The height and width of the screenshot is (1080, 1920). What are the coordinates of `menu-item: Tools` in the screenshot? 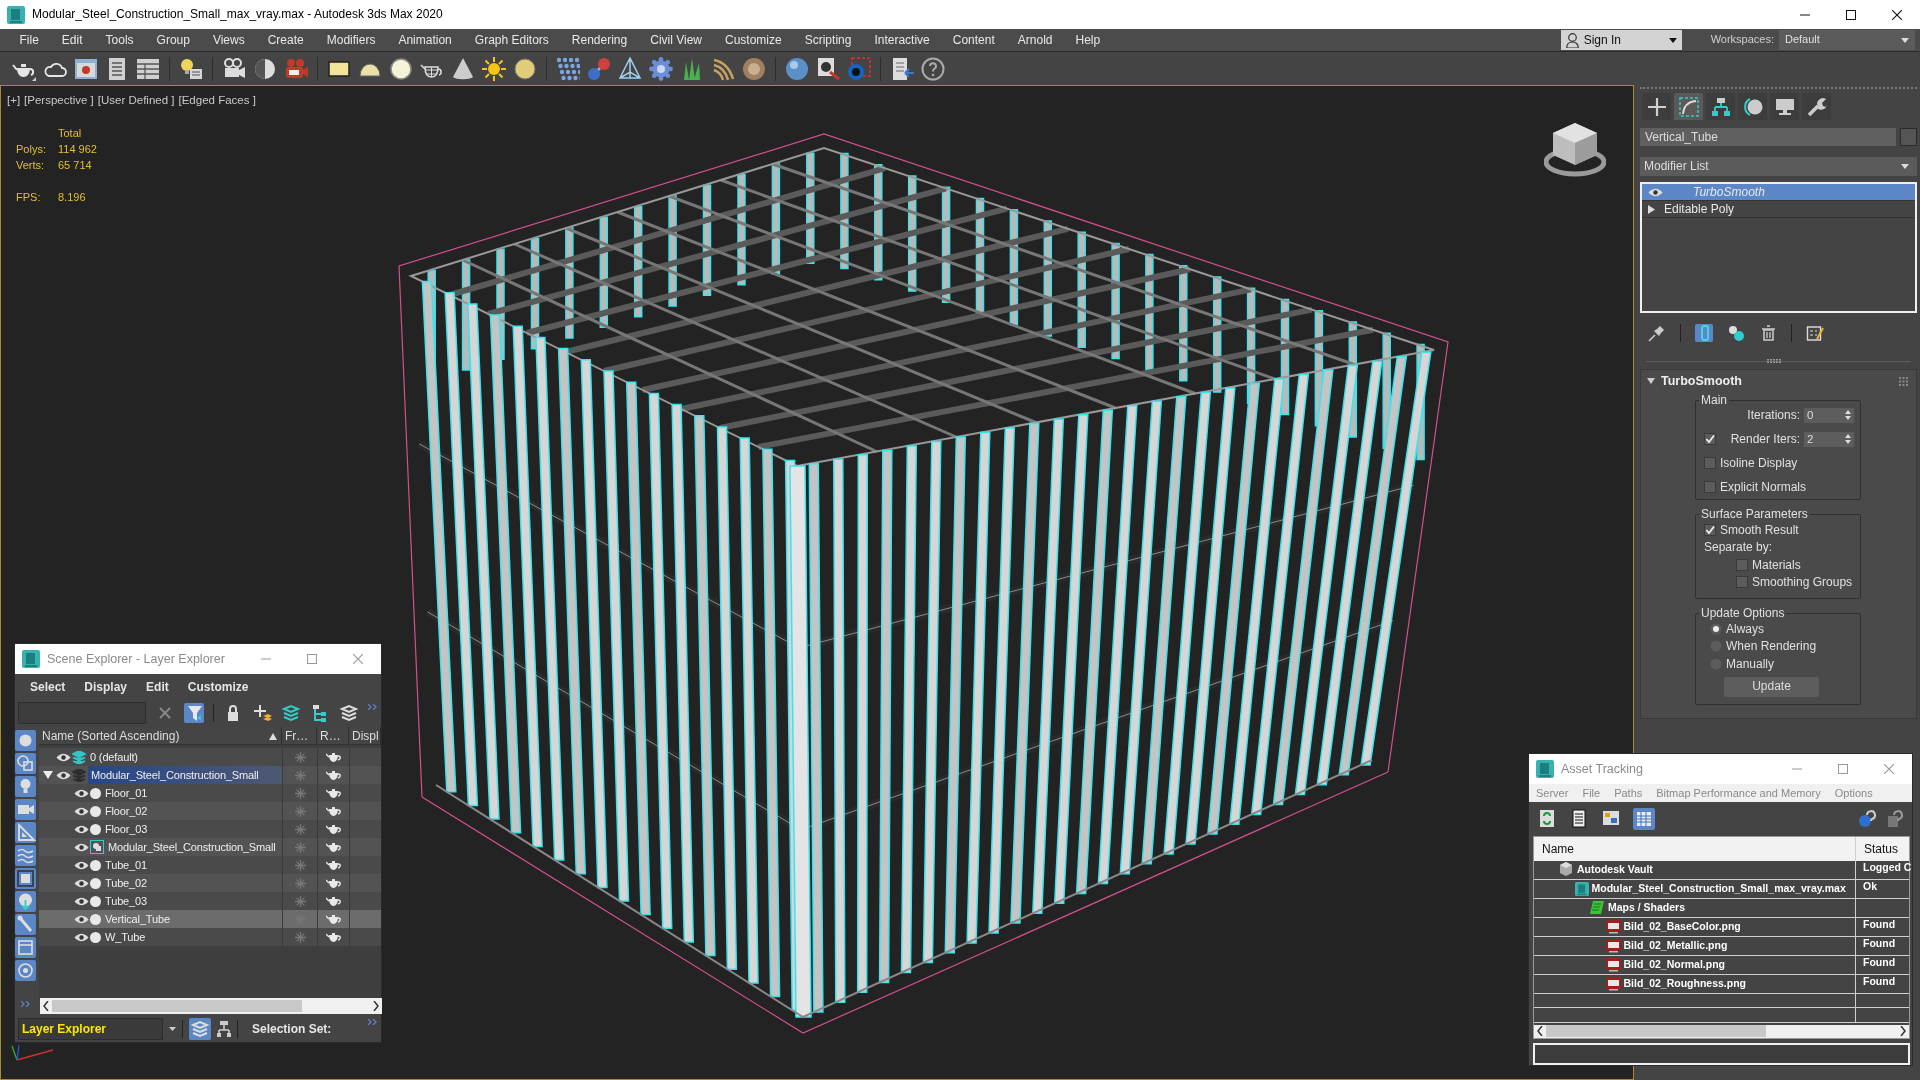 It's located at (120, 40).